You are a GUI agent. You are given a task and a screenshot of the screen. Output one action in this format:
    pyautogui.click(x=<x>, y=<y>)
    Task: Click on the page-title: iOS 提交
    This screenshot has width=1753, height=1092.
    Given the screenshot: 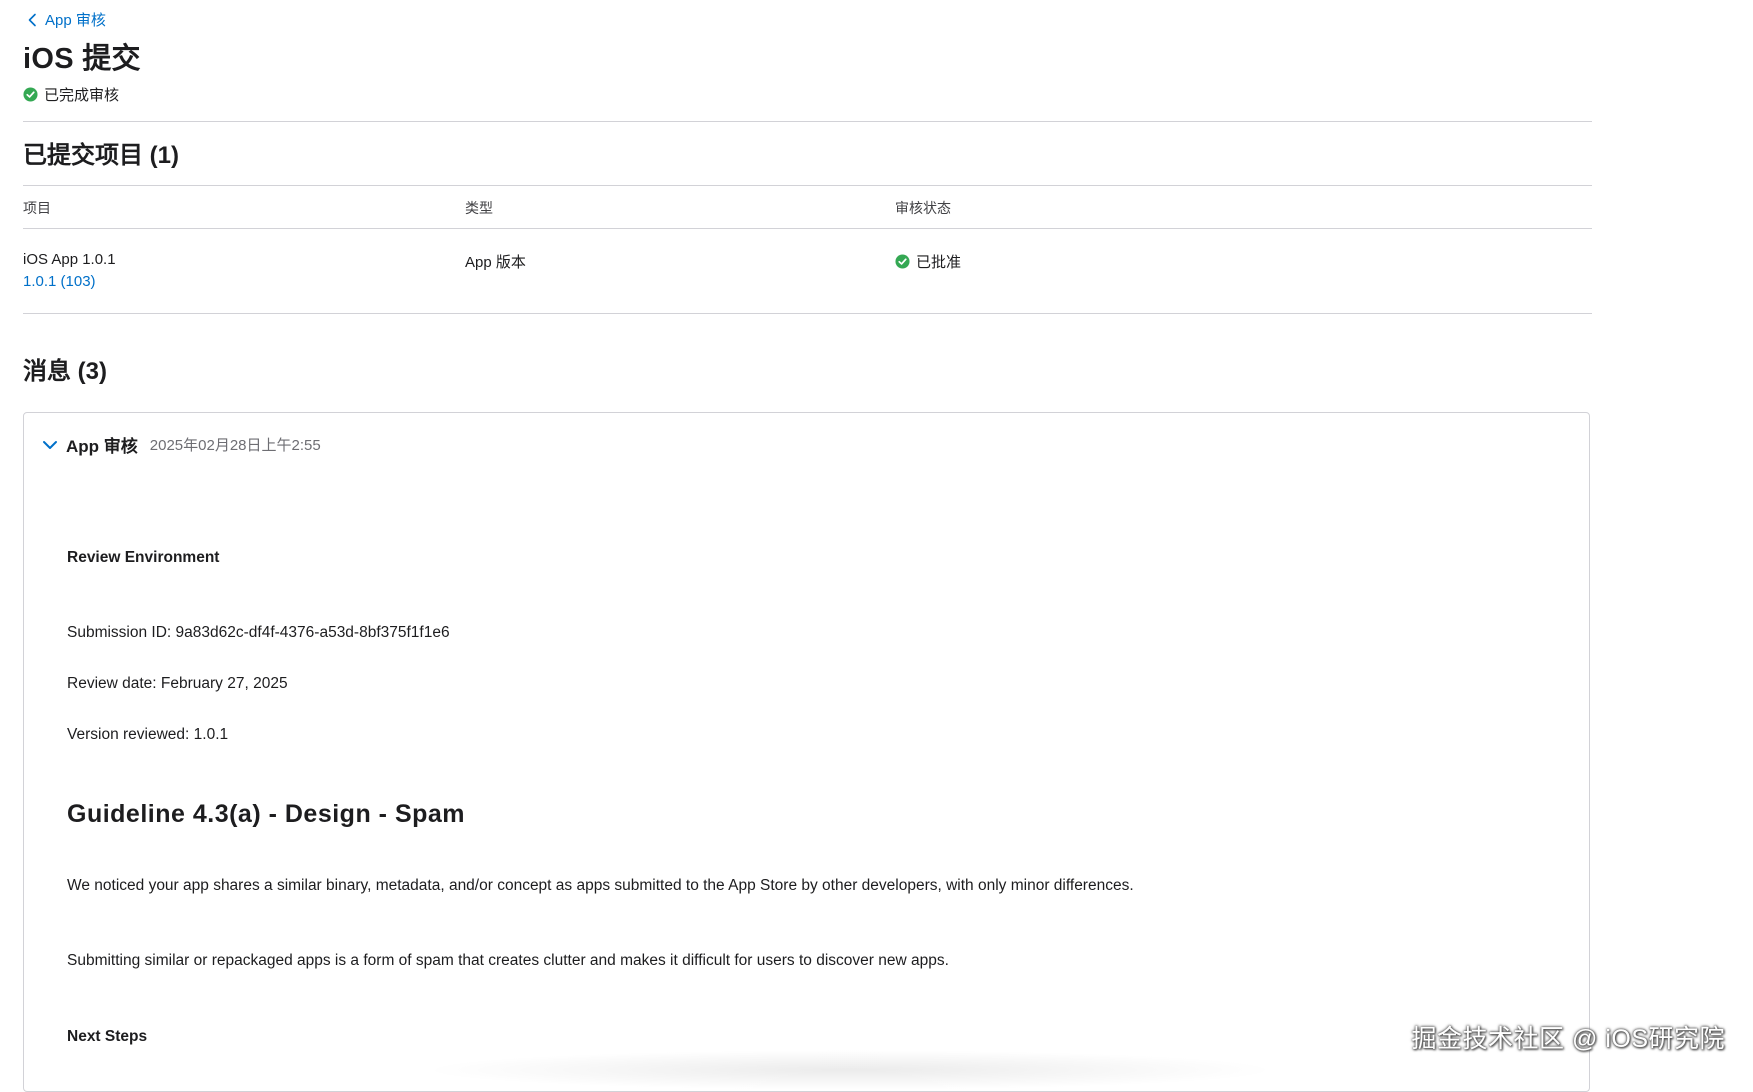 What is the action you would take?
    pyautogui.click(x=82, y=59)
    